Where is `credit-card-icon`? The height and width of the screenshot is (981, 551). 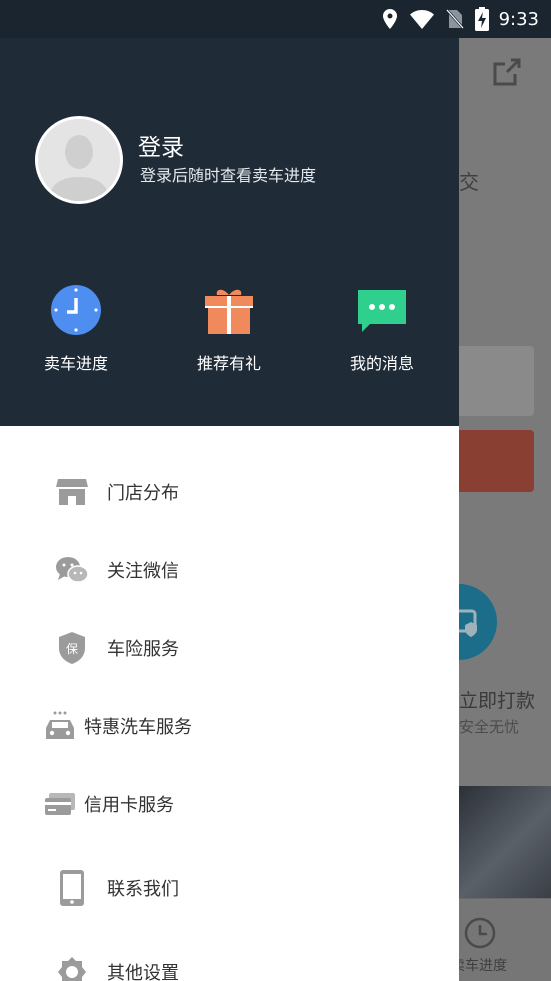 credit-card-icon is located at coordinates (60, 804).